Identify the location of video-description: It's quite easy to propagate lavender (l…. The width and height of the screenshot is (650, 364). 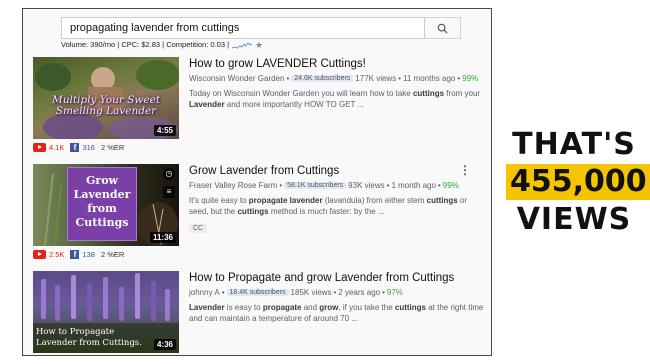
(336, 206).